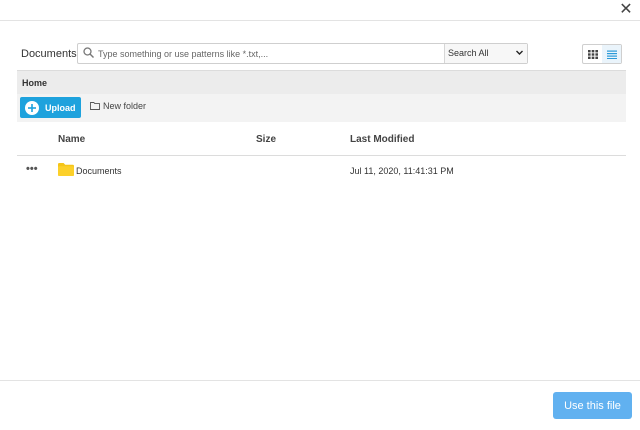 This screenshot has height=430, width=640. Describe the element at coordinates (99, 171) in the screenshot. I see `row-name: Documents` at that location.